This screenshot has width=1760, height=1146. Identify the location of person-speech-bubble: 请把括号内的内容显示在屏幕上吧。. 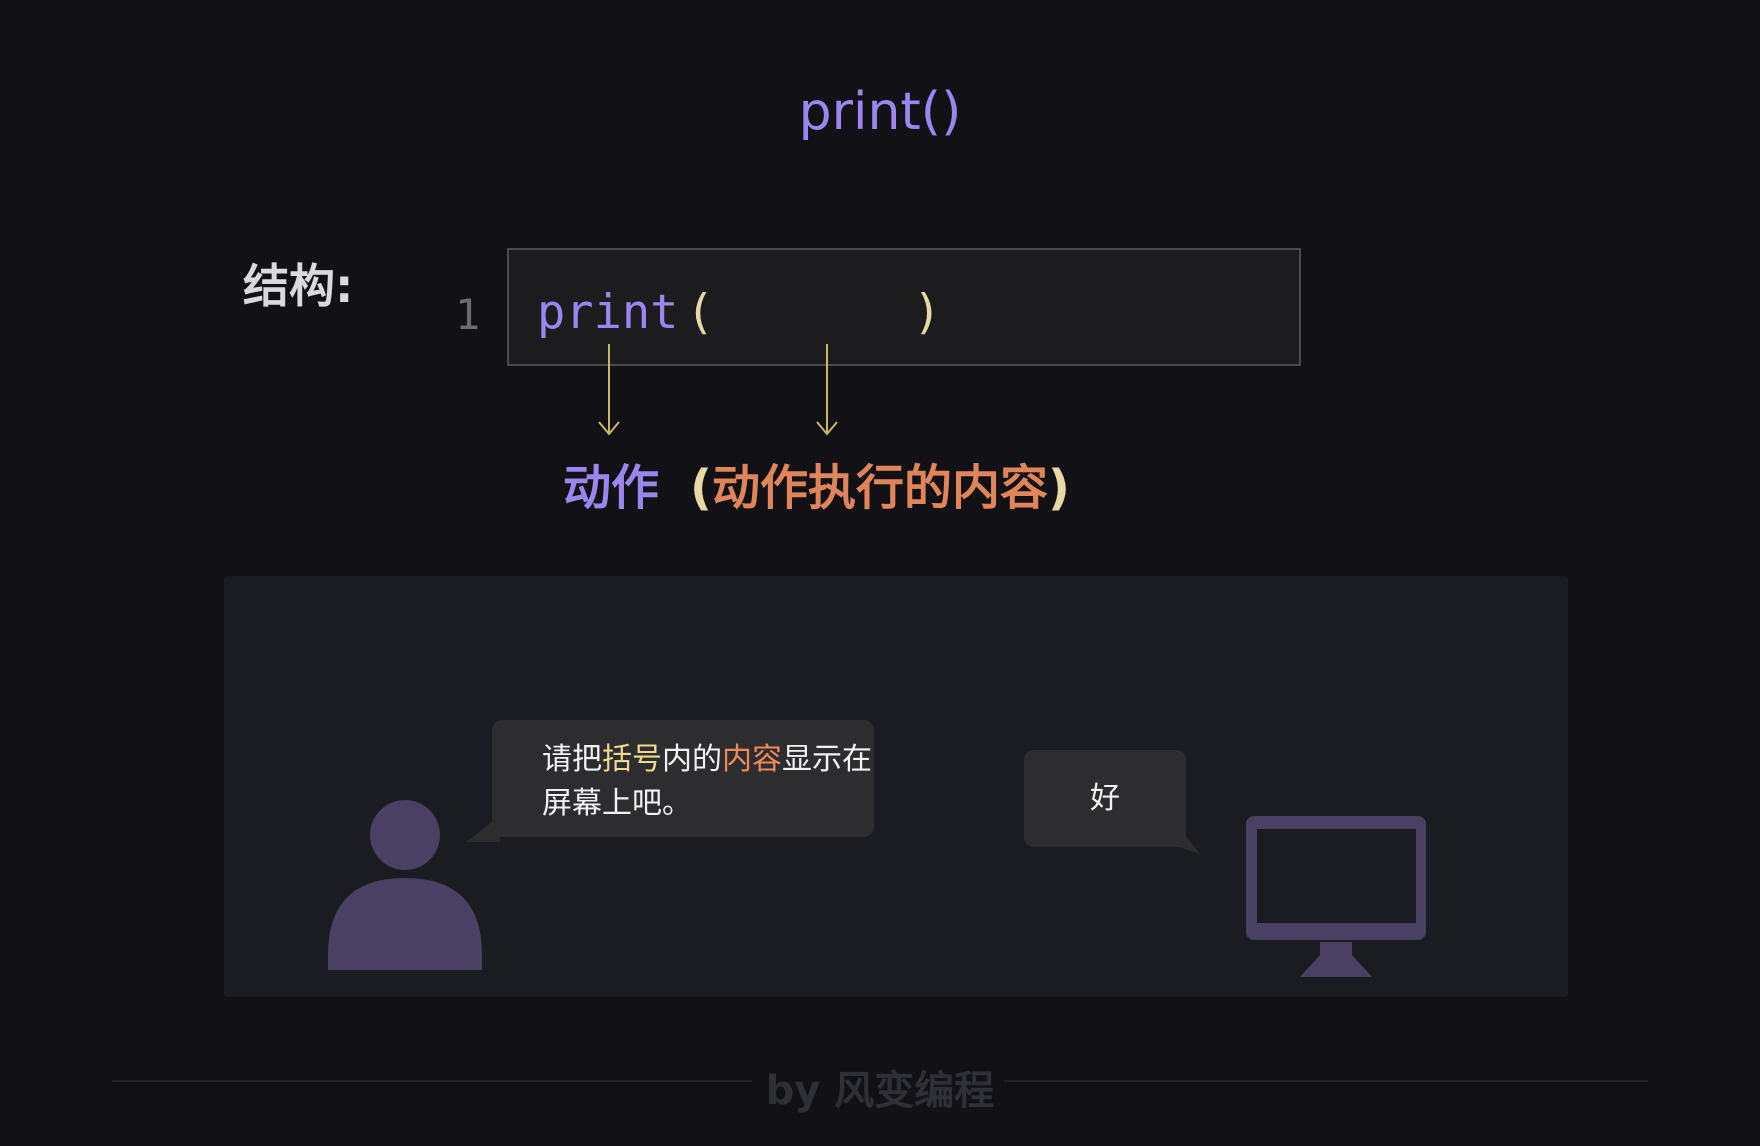
(683, 778).